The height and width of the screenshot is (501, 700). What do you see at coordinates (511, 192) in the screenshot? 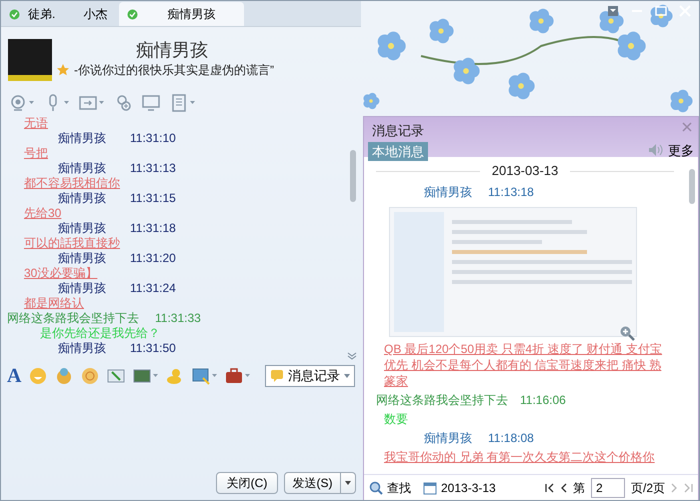
I see `message-time: 11:13:18` at bounding box center [511, 192].